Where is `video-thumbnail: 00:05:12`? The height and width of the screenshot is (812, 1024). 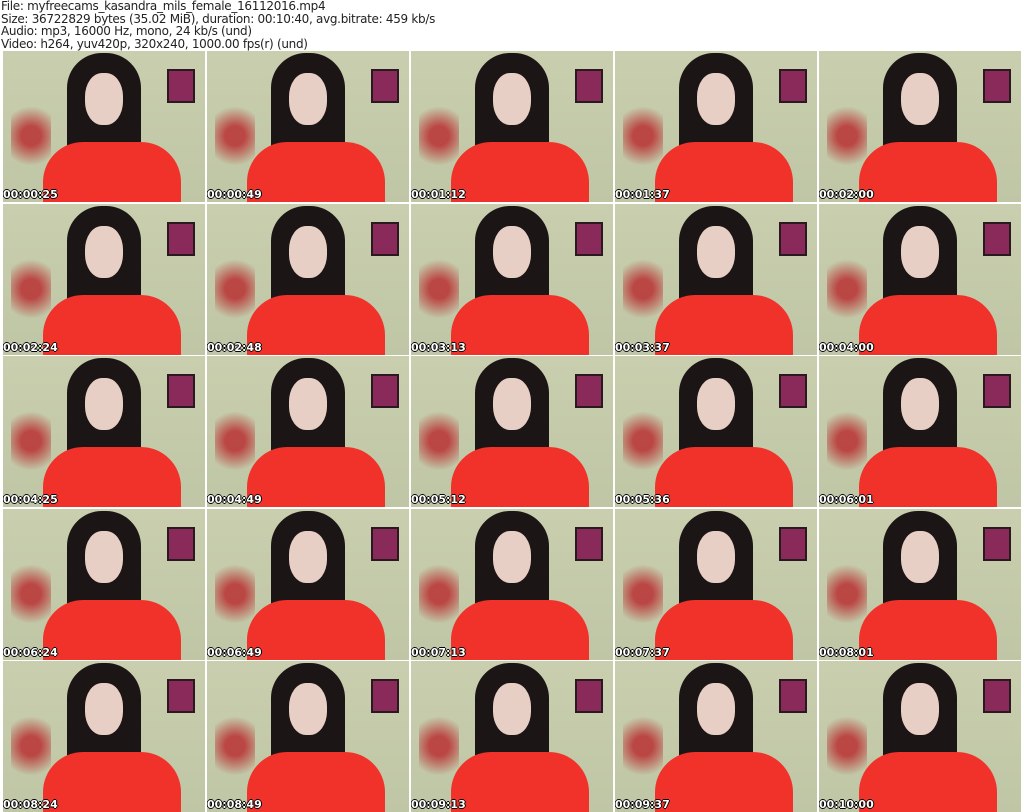 video-thumbnail: 00:05:12 is located at coordinates (512, 431).